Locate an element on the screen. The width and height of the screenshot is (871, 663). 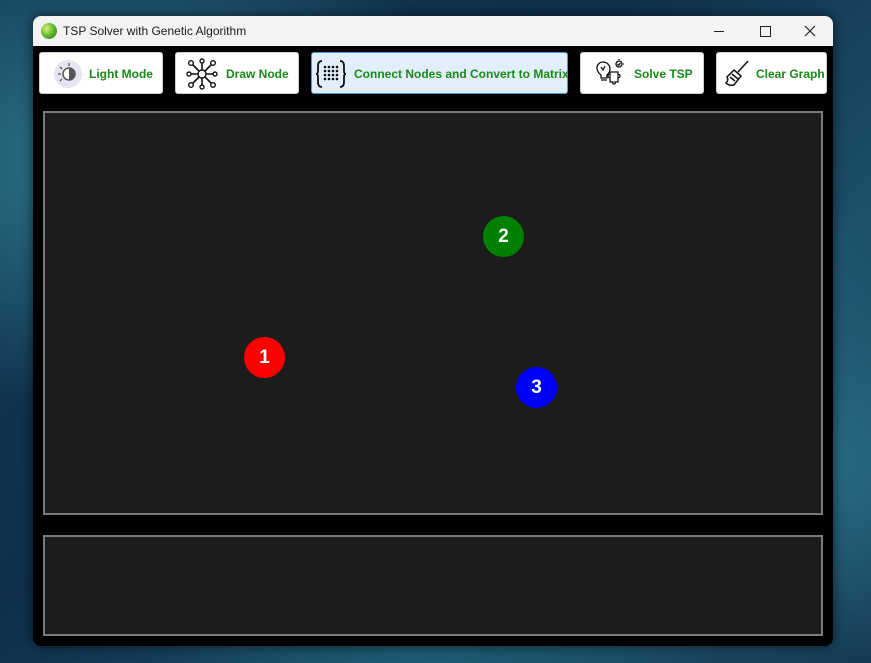
light-mode-button: Light Mode is located at coordinates (101, 73).